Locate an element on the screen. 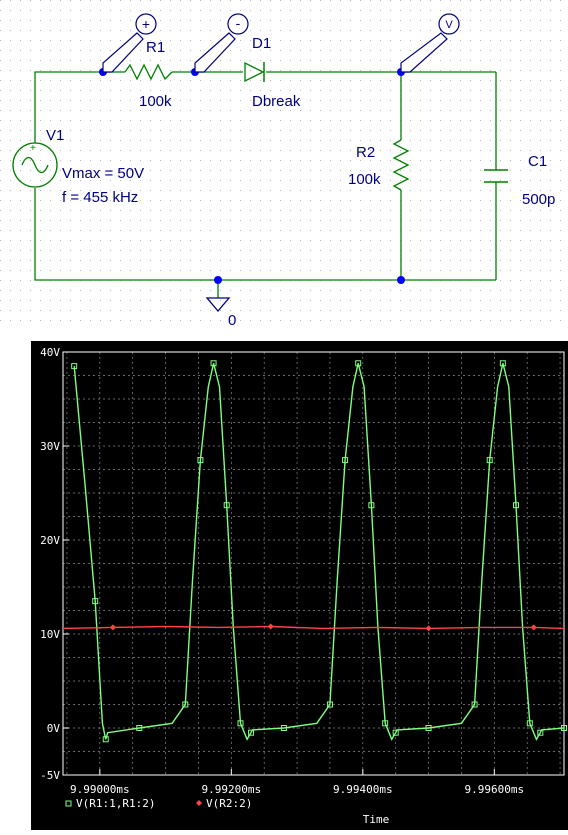 Image resolution: width=568 pixels, height=835 pixels. legend: V(R1:1,R1:2) V(R2:2) is located at coordinates (158, 803).